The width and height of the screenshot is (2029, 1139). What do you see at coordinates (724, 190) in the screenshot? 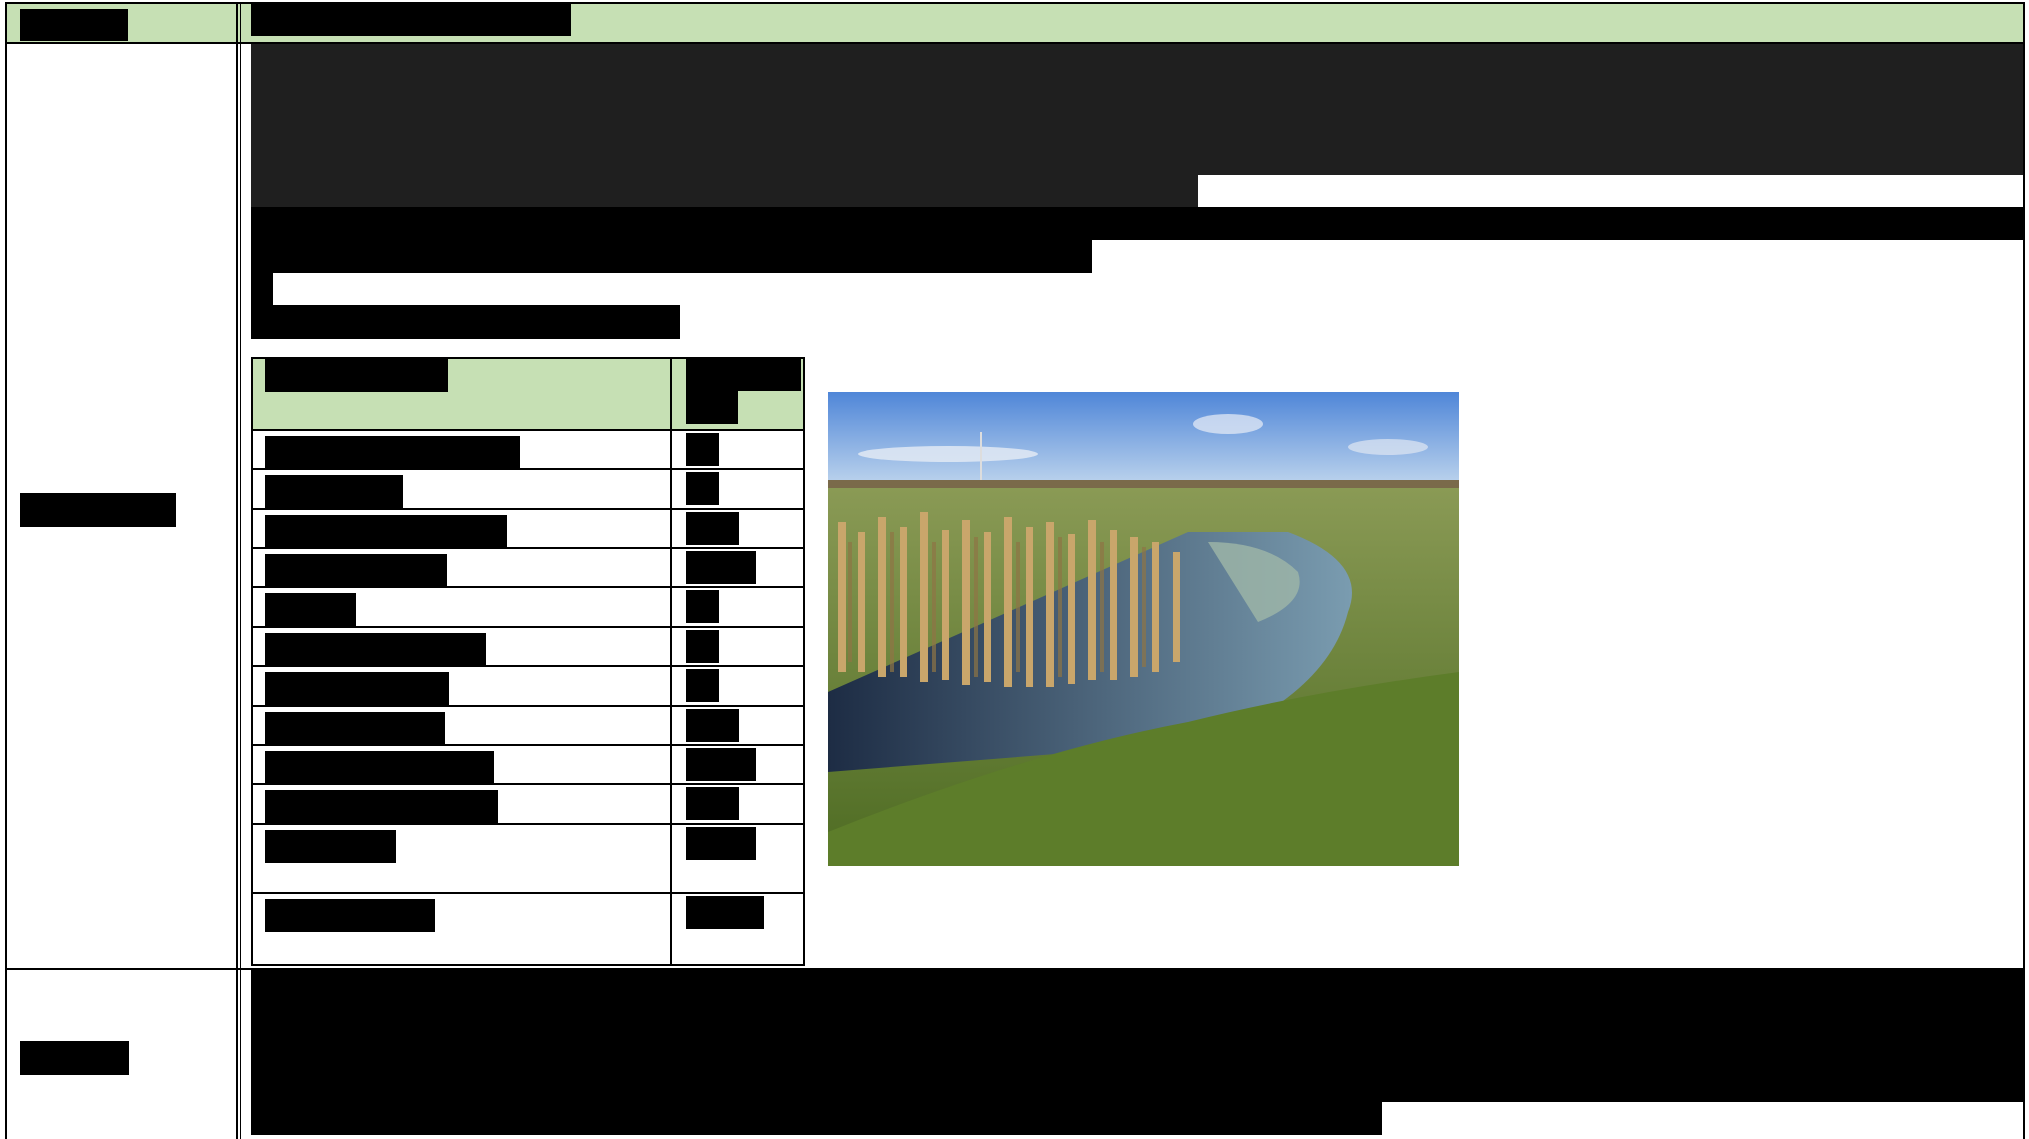
I see `section1-intro-paragraph-tail` at bounding box center [724, 190].